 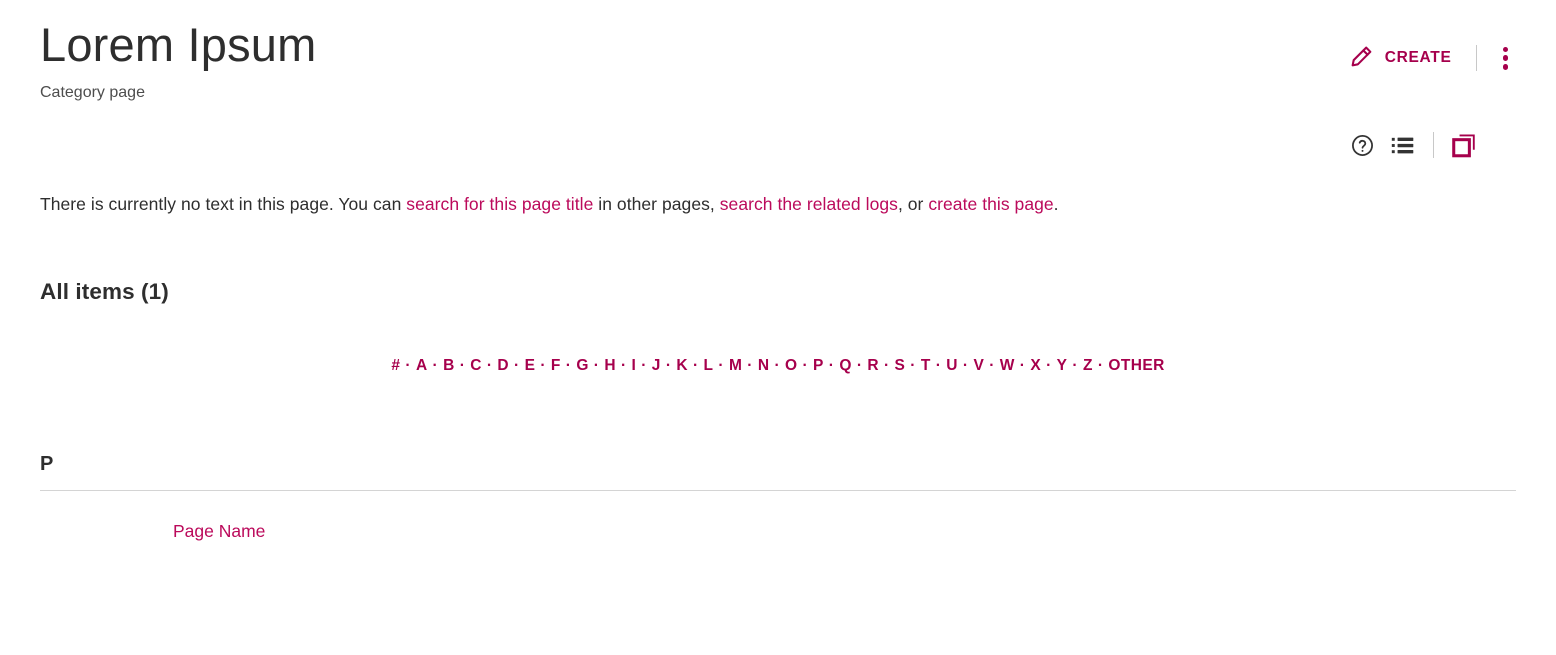 I want to click on alphabet-index-a: A, so click(x=422, y=365).